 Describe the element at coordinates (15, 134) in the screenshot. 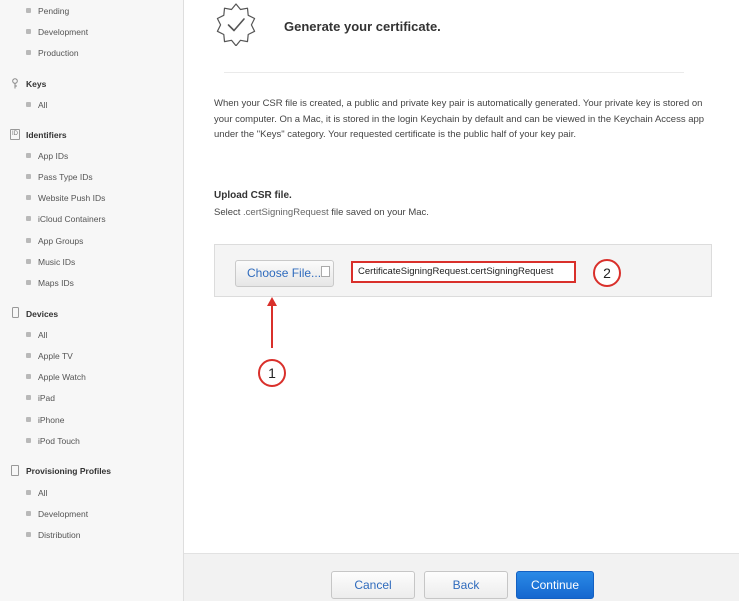

I see `id-card-icon: ID` at that location.